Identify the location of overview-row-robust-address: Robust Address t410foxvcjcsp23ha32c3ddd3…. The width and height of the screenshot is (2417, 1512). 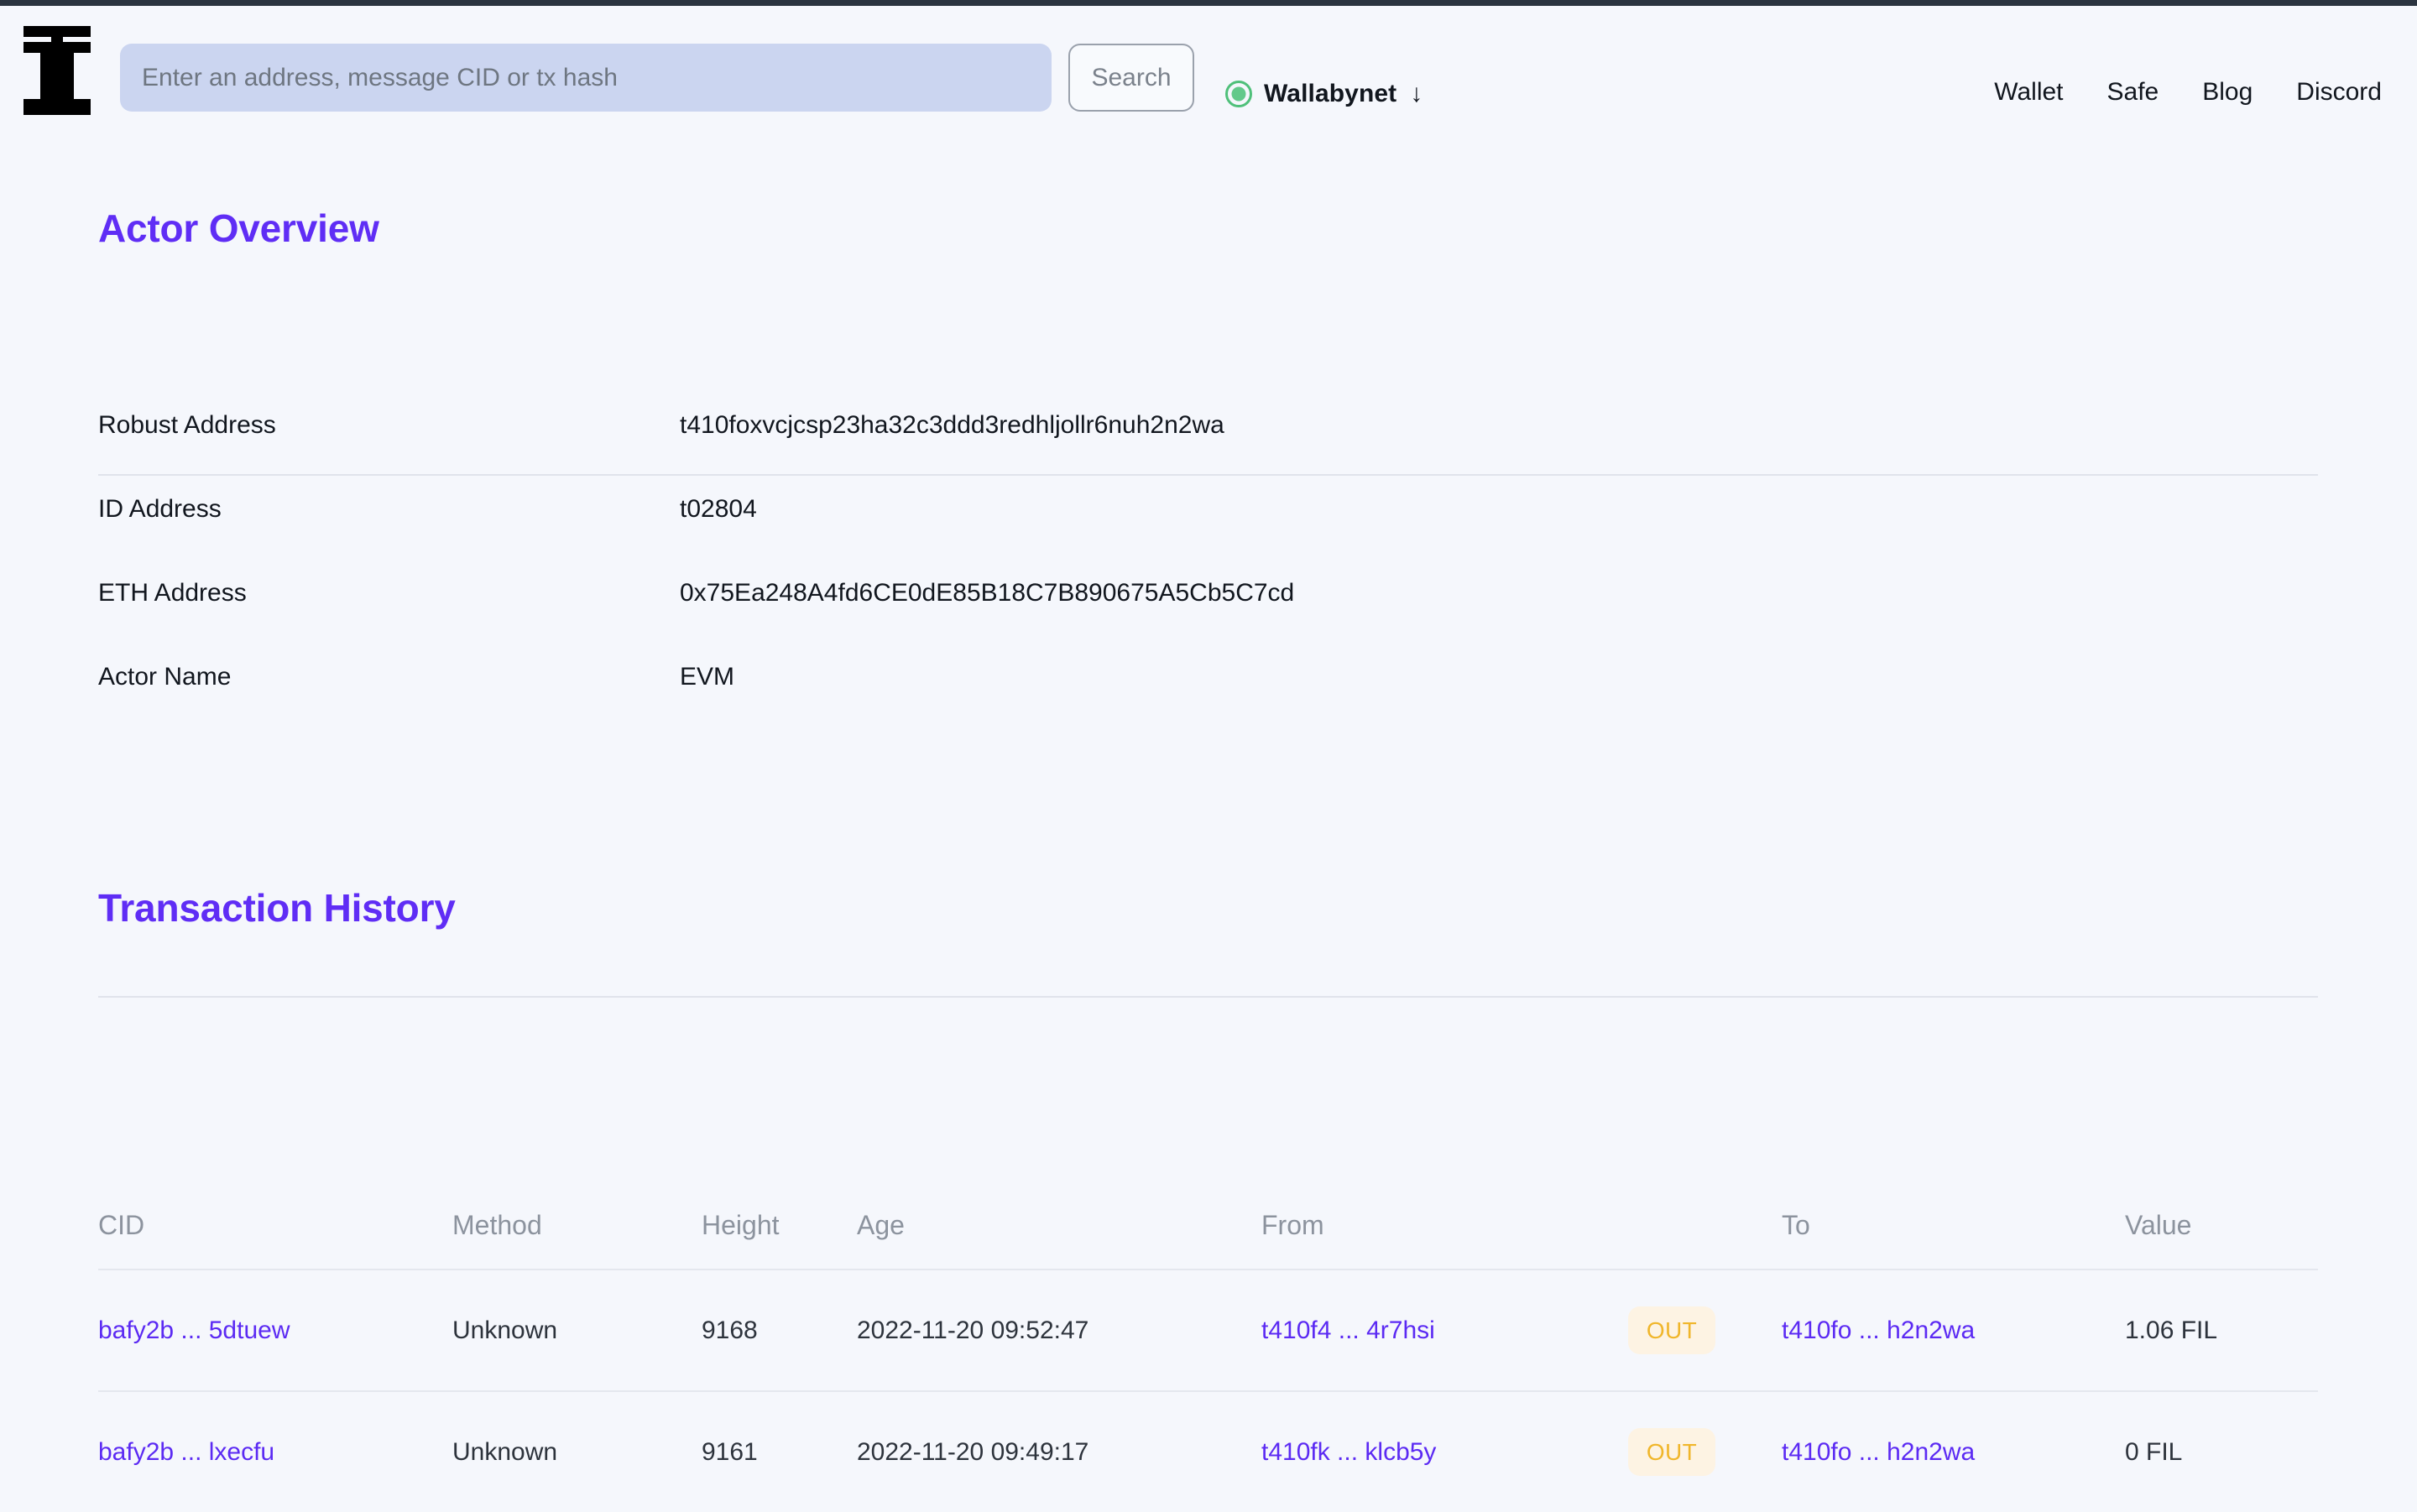
(1208, 425).